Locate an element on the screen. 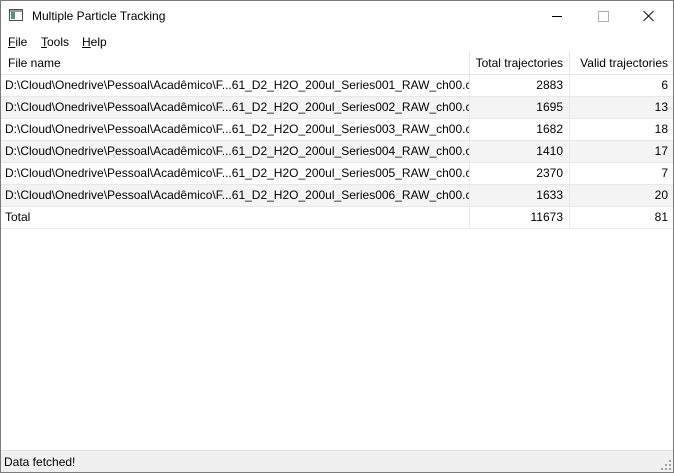 This screenshot has height=473, width=674. maximize-icon is located at coordinates (603, 16).